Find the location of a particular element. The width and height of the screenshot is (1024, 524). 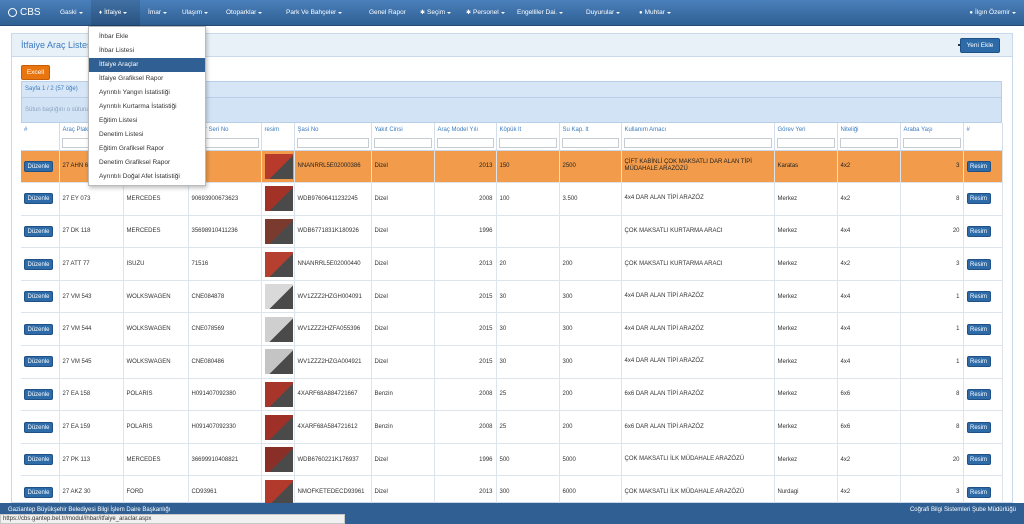

cell-sasi: 4XARF68A884721667 is located at coordinates (333, 395).